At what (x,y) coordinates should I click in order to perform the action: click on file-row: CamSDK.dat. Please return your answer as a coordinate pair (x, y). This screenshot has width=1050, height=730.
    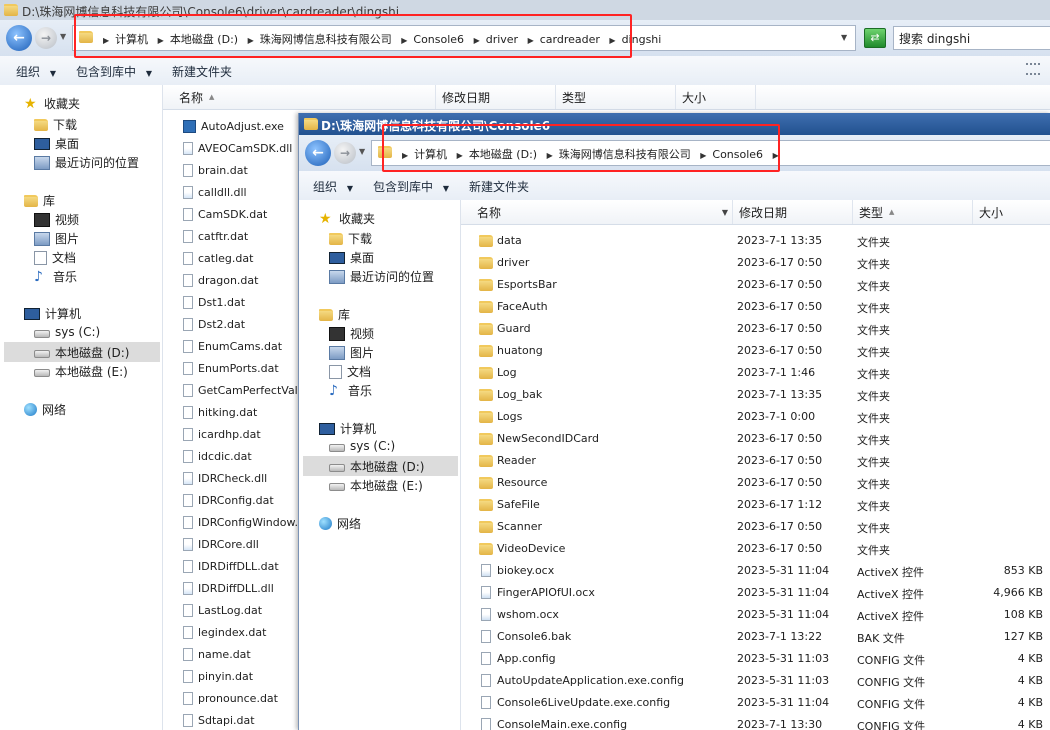
    Looking at the image, I should click on (225, 214).